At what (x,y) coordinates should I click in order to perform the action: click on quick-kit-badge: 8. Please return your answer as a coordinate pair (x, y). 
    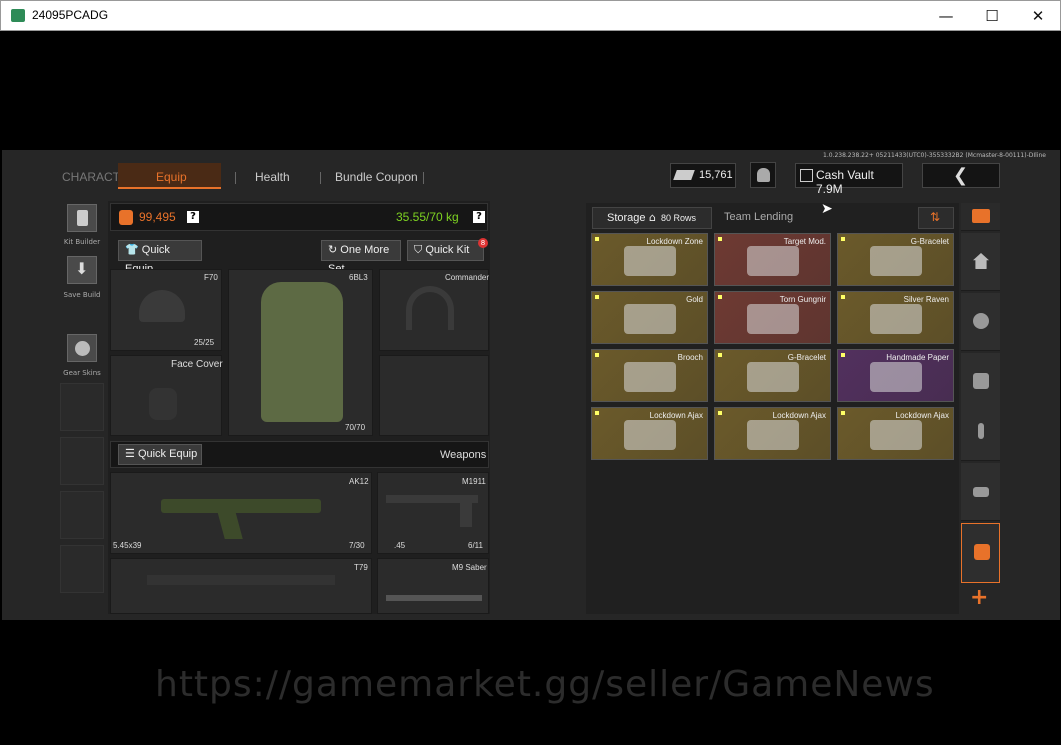
    Looking at the image, I should click on (483, 243).